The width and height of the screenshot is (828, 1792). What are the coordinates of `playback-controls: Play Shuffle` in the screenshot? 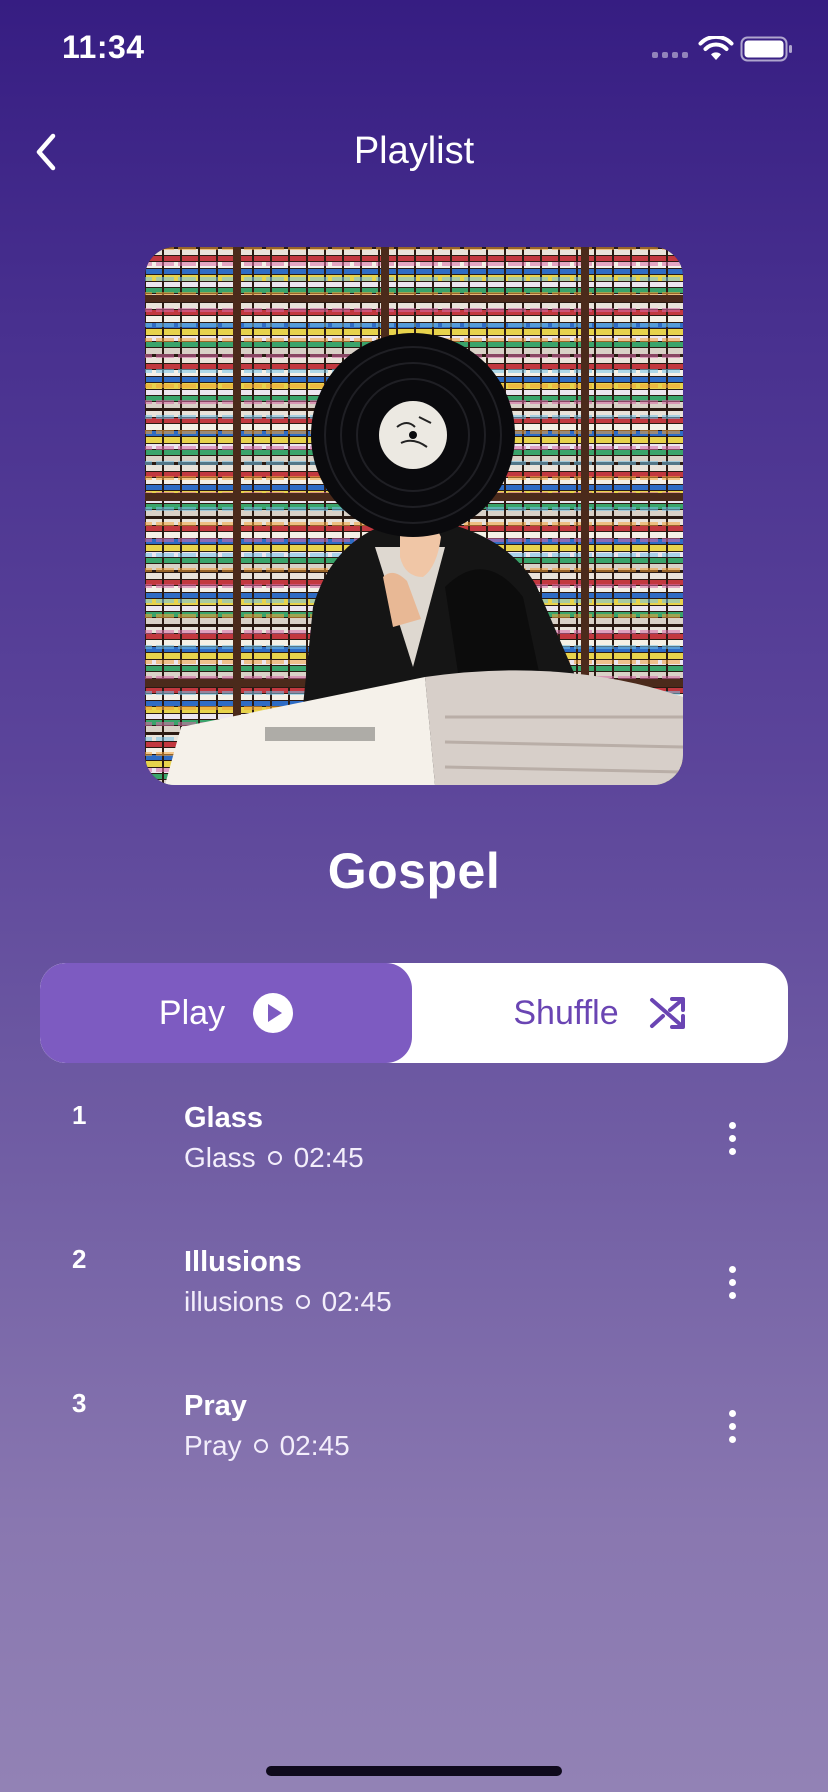 It's located at (414, 1013).